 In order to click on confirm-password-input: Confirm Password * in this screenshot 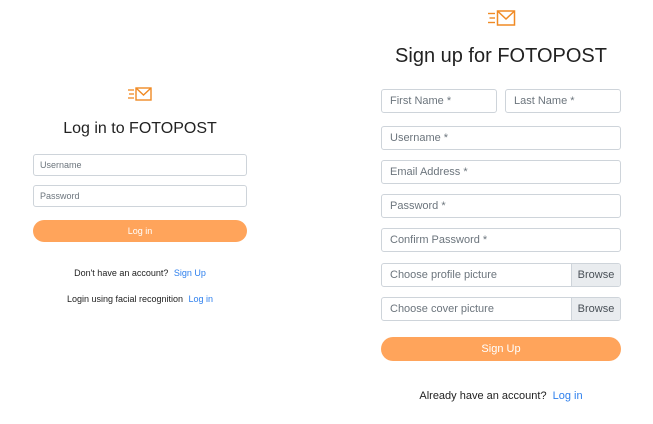, I will do `click(501, 240)`.